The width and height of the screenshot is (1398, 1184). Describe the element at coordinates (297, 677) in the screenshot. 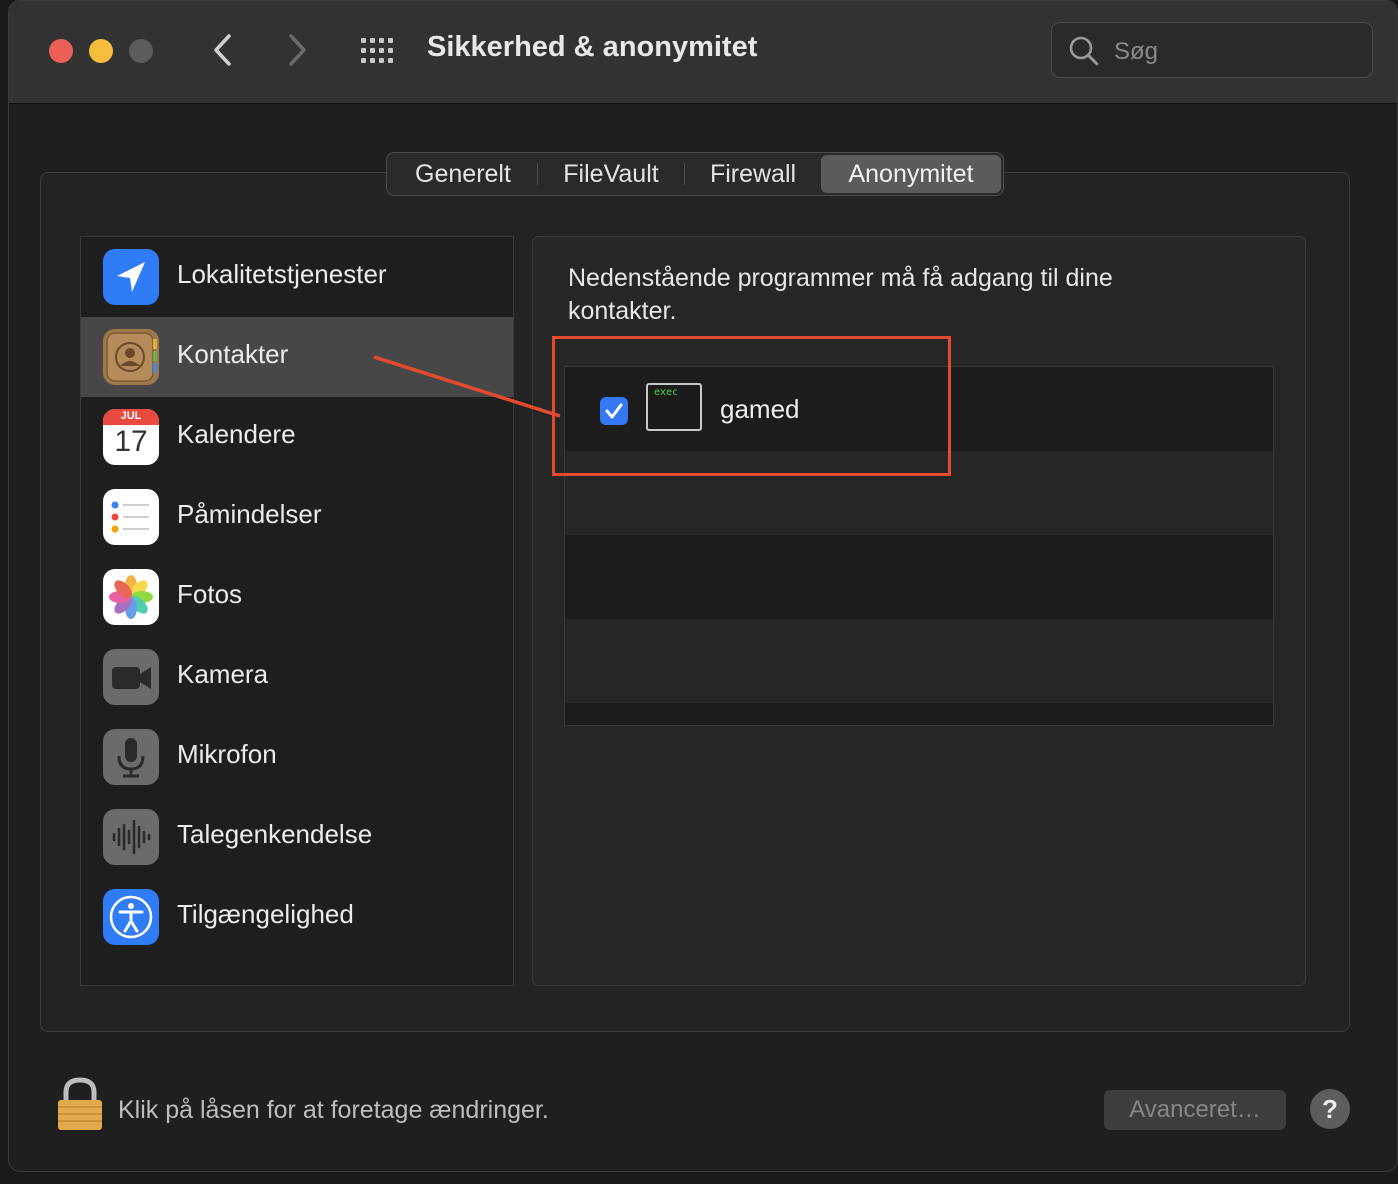

I see `sidebar-item-camera: Kamera` at that location.